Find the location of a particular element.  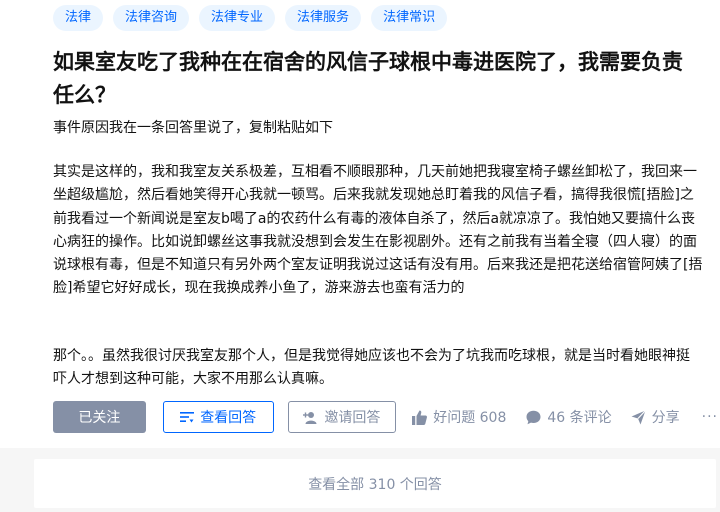

invite-answer-button: 邀请回答 is located at coordinates (342, 417).